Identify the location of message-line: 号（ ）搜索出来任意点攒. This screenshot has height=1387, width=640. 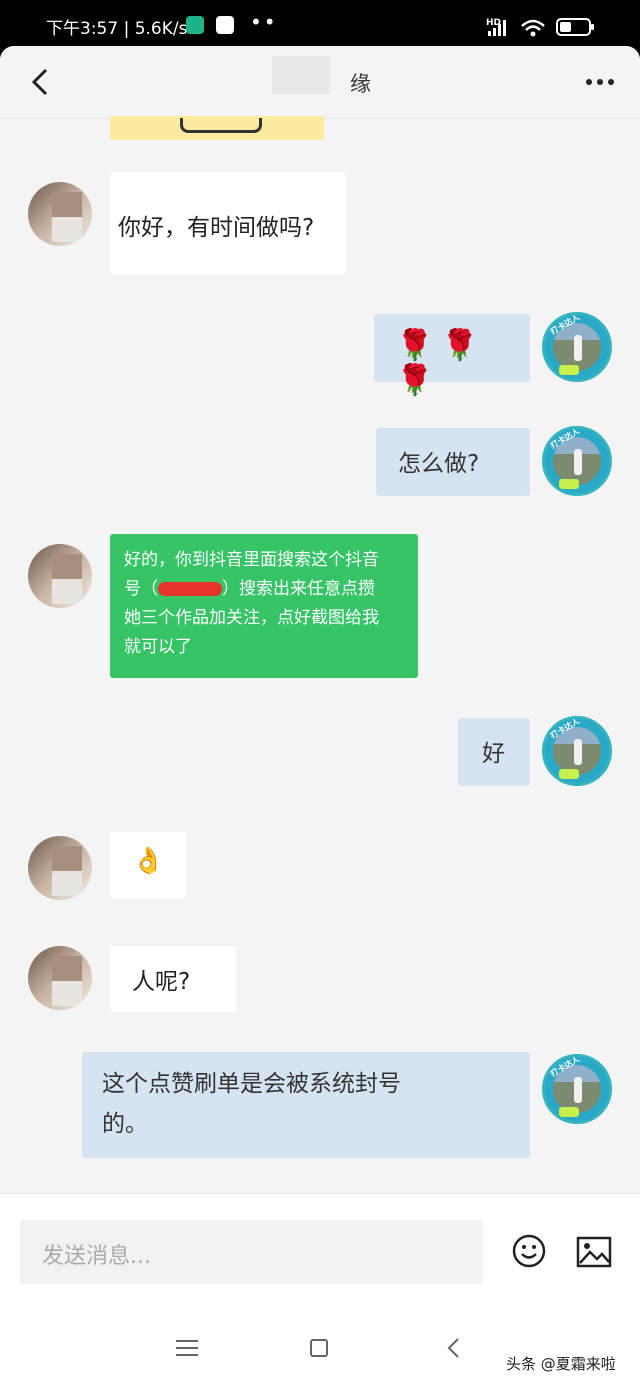
(264, 589).